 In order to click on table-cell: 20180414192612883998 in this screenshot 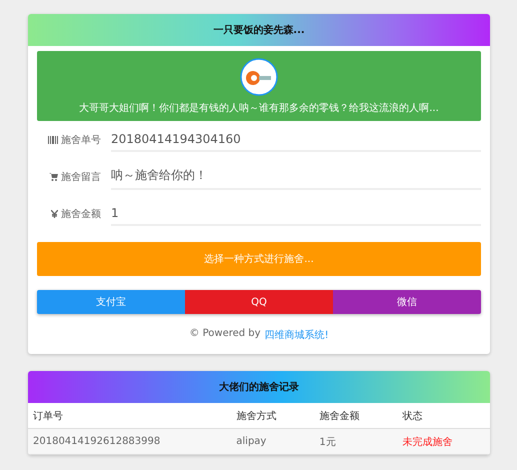, I will do `click(130, 441)`.